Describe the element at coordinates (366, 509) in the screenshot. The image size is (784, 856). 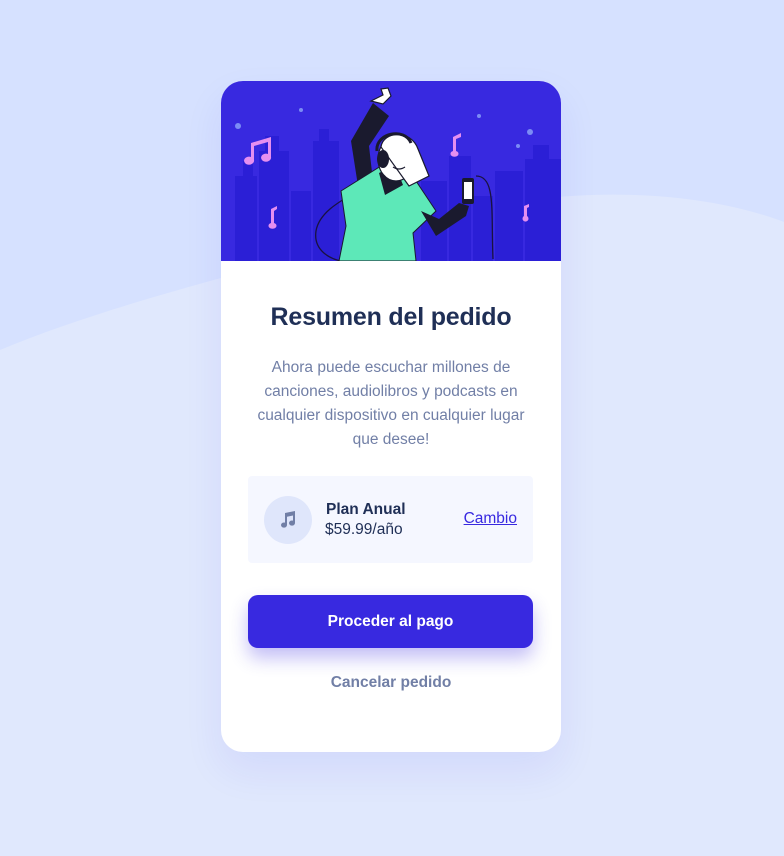
I see `plan-name: Plan Anual` at that location.